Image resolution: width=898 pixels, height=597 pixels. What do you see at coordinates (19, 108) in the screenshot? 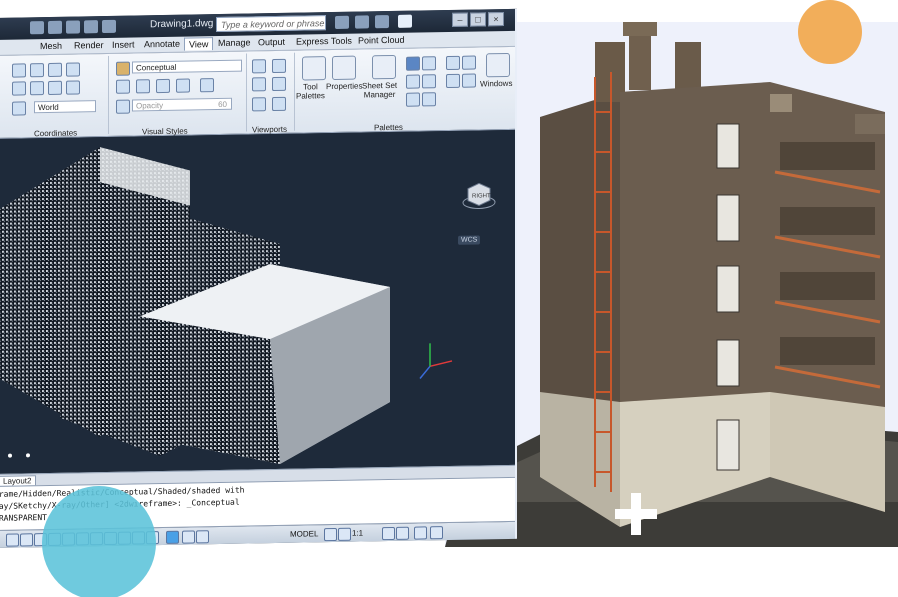
I see `ucs-named-icon` at bounding box center [19, 108].